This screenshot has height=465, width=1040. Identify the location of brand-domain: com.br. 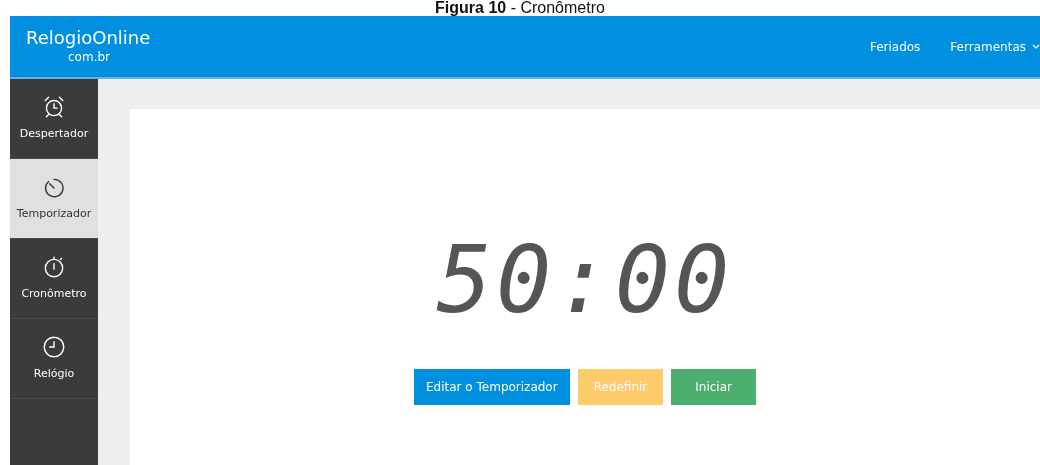
(89, 57).